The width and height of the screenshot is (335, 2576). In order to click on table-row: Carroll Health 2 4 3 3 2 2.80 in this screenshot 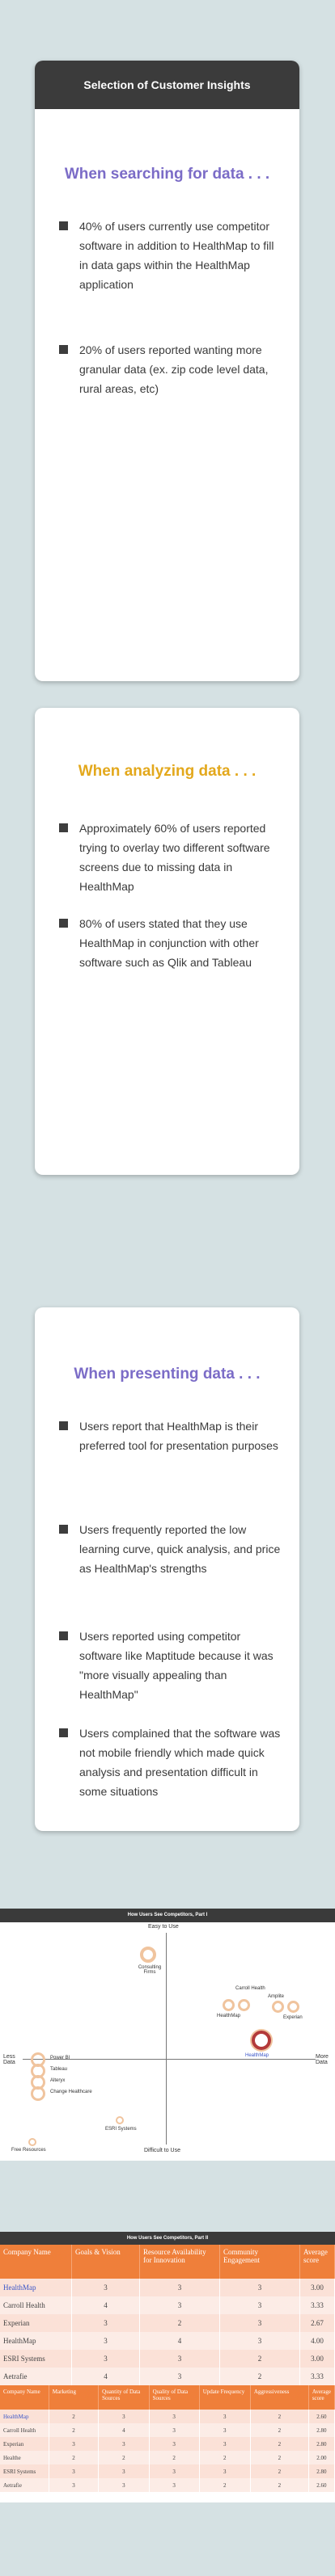, I will do `click(168, 2430)`.